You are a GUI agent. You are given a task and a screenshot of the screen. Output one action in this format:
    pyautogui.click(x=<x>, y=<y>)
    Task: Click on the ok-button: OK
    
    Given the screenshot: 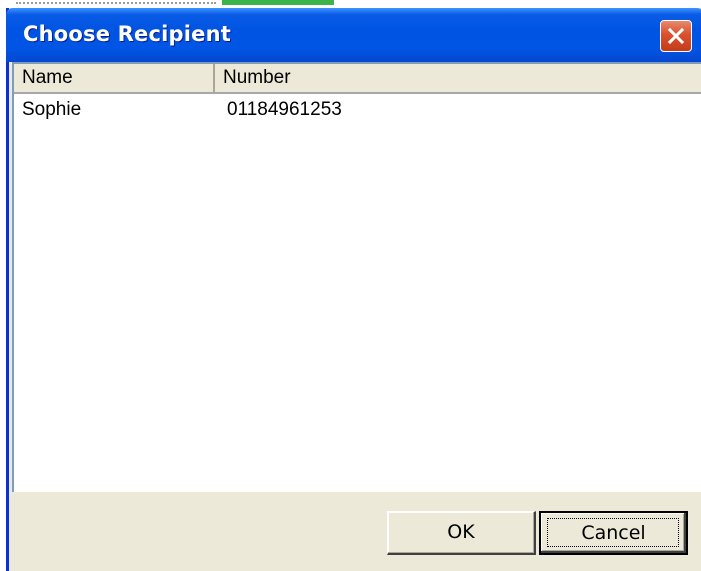 What is the action you would take?
    pyautogui.click(x=461, y=533)
    